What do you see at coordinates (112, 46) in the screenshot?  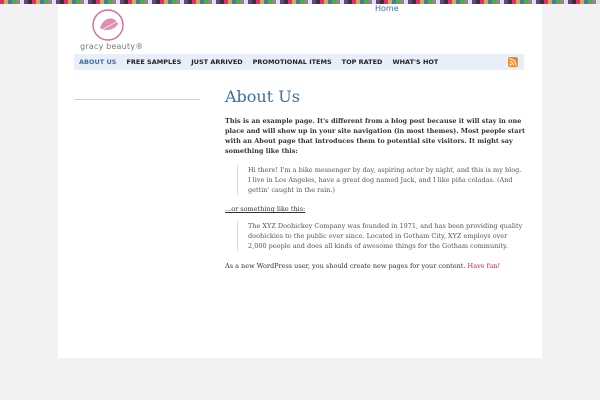 I see `logo-text: gracy beauty®` at bounding box center [112, 46].